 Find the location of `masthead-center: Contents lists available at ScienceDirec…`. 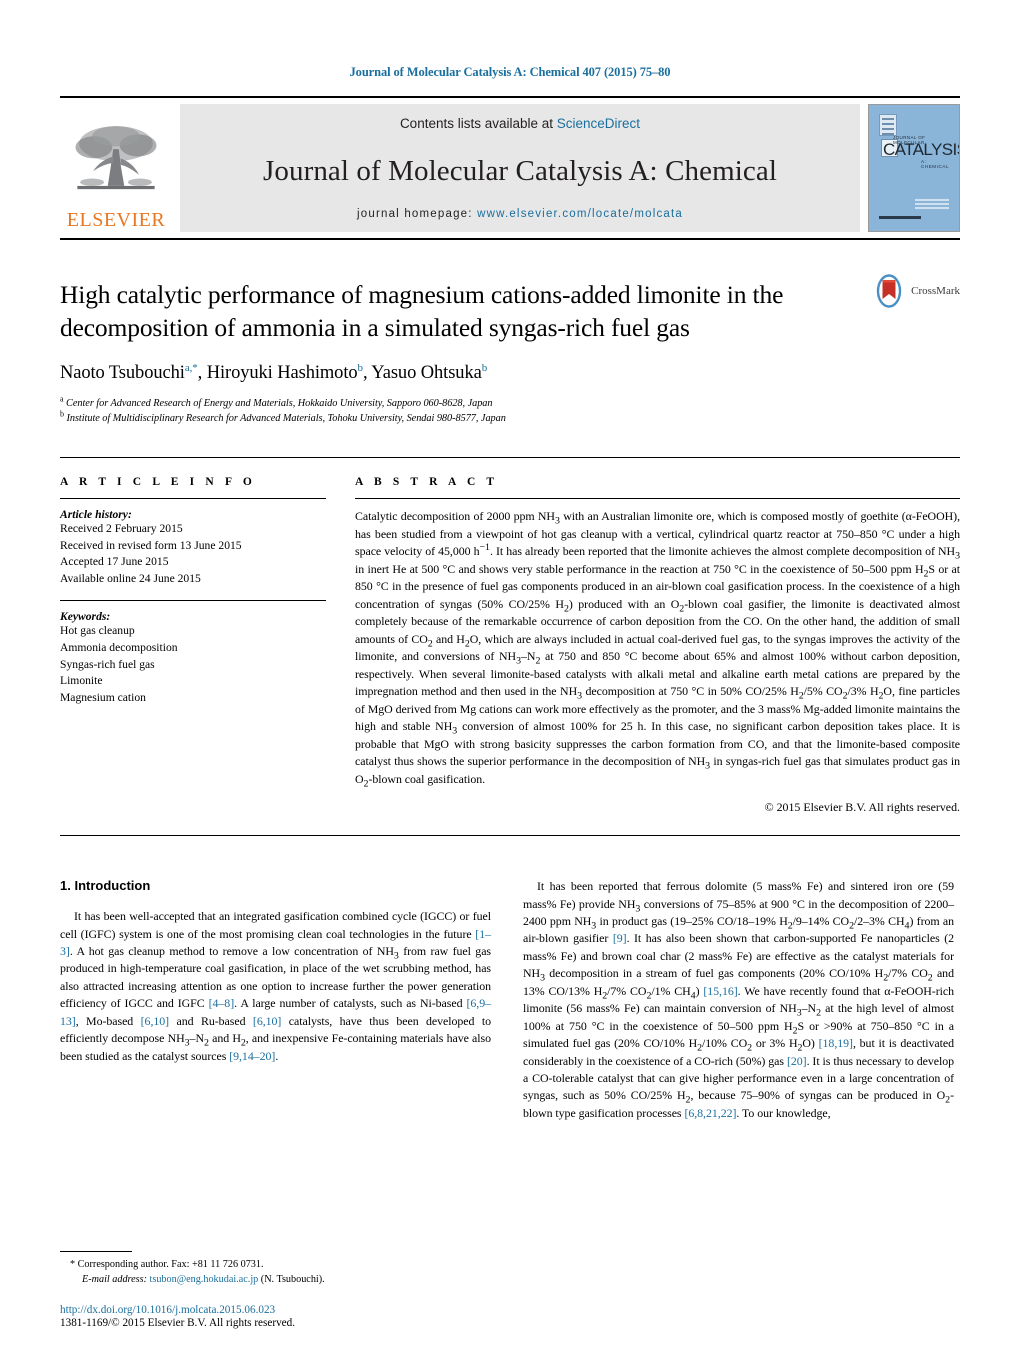

masthead-center: Contents lists available at ScienceDirec… is located at coordinates (520, 168).